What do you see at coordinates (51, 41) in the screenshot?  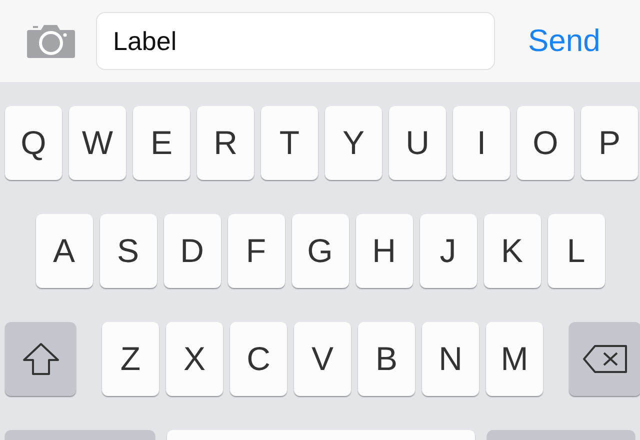 I see `camera-icon` at bounding box center [51, 41].